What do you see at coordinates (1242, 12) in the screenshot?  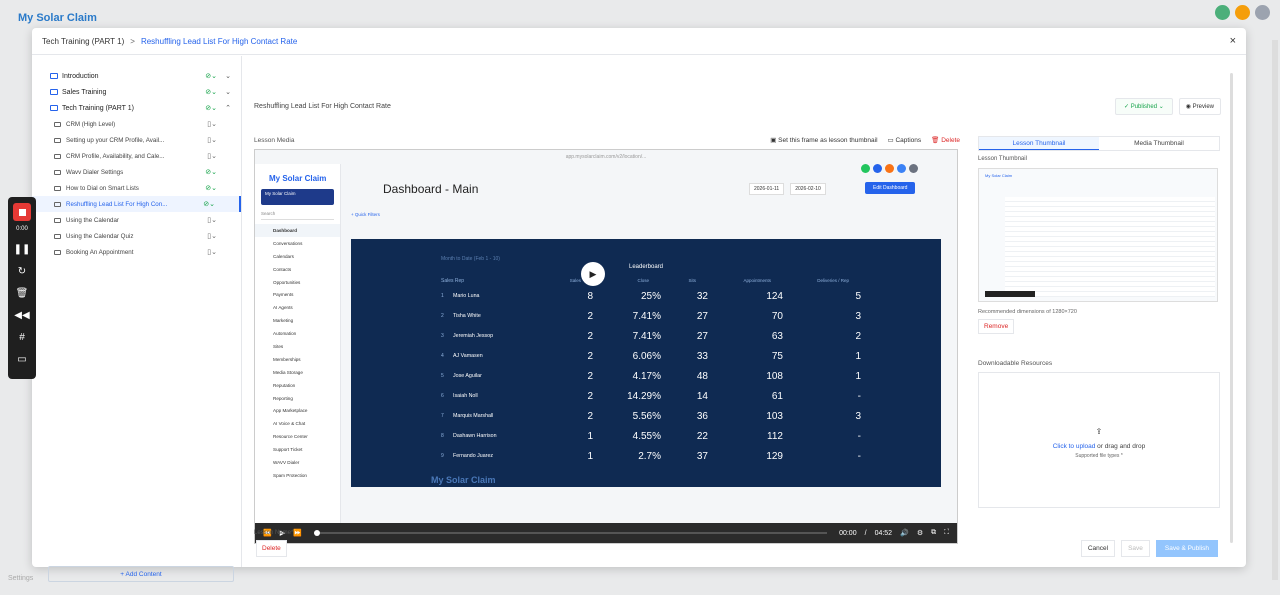 I see `notification-icon` at bounding box center [1242, 12].